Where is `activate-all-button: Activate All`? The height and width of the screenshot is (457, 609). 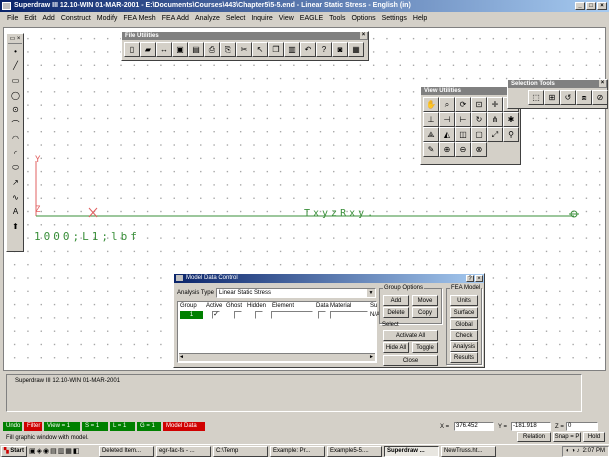 activate-all-button: Activate All is located at coordinates (410, 335).